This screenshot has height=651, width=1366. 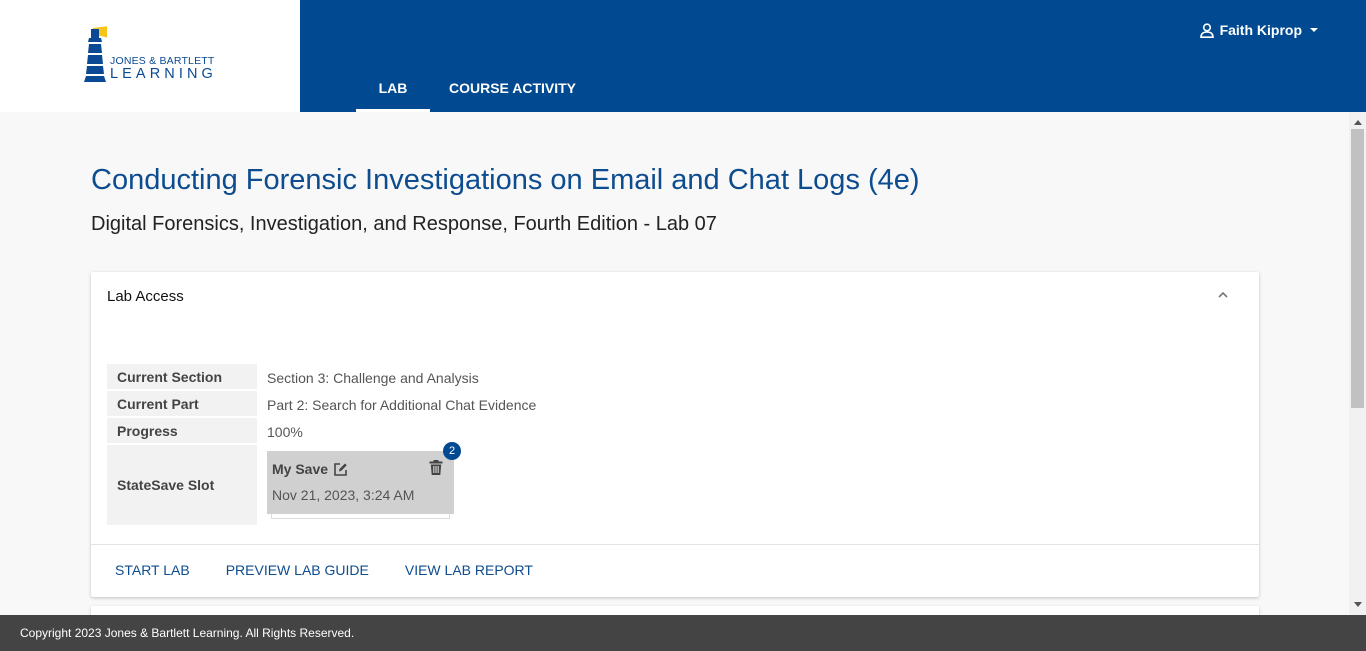 What do you see at coordinates (285, 431) in the screenshot?
I see `progress-value: 100%` at bounding box center [285, 431].